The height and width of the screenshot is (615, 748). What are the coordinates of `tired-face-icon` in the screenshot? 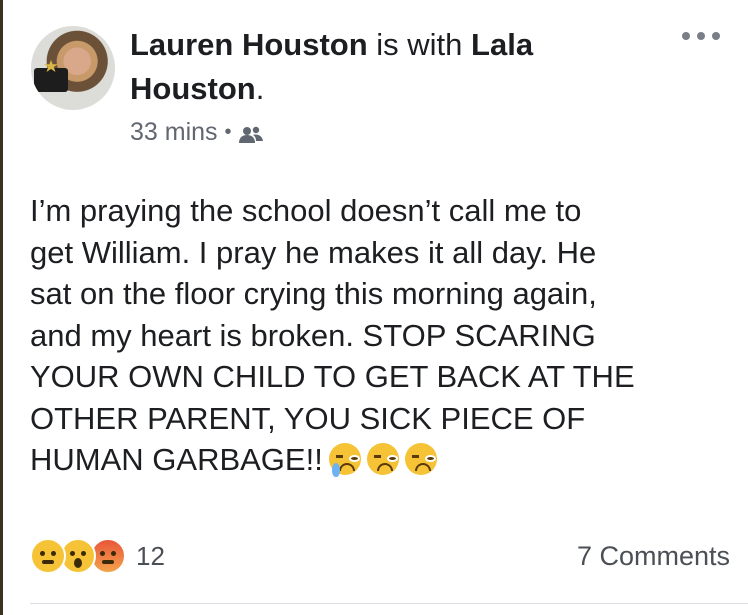 It's located at (382, 458).